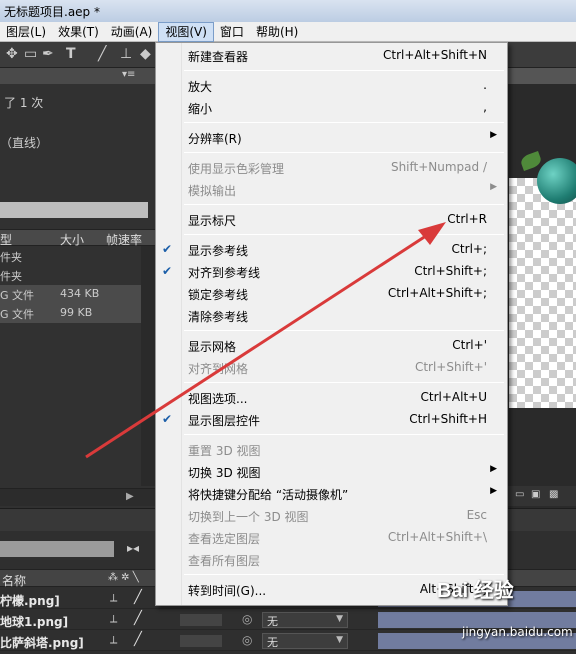 The width and height of the screenshot is (576, 654). What do you see at coordinates (331, 538) in the screenshot?
I see `menu-item-view-selected-layers: 查看选定图层 Ctrl+Alt+Shift+\` at bounding box center [331, 538].